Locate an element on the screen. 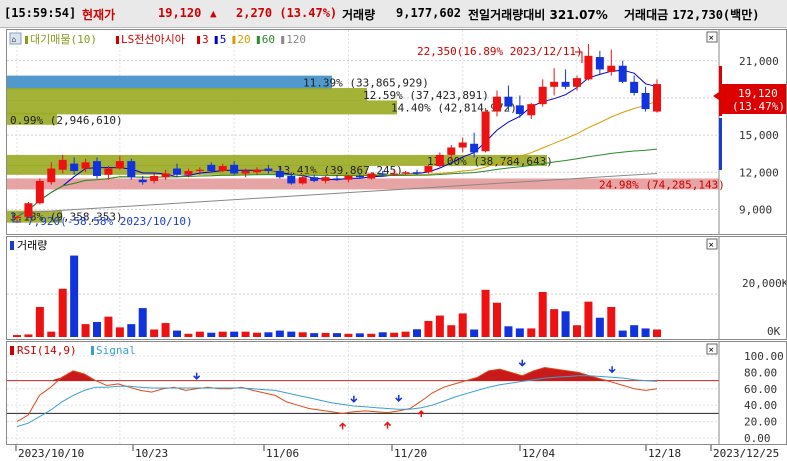 This screenshot has height=461, width=787. prev-volume-ratio: 전일거래량대비 321.07% is located at coordinates (538, 14).